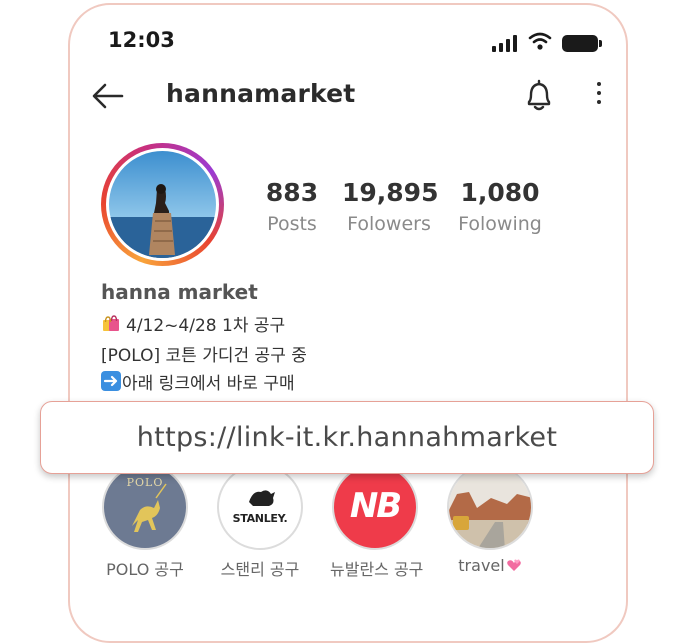 The height and width of the screenshot is (643, 700). I want to click on stat-followers-label: Folowers, so click(389, 224).